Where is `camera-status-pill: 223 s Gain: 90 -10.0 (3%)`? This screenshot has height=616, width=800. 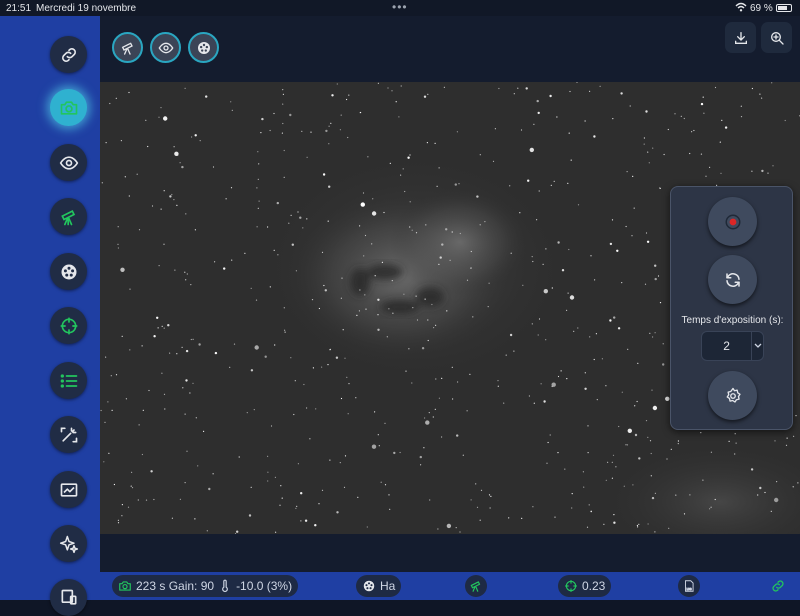 camera-status-pill: 223 s Gain: 90 -10.0 (3%) is located at coordinates (205, 586).